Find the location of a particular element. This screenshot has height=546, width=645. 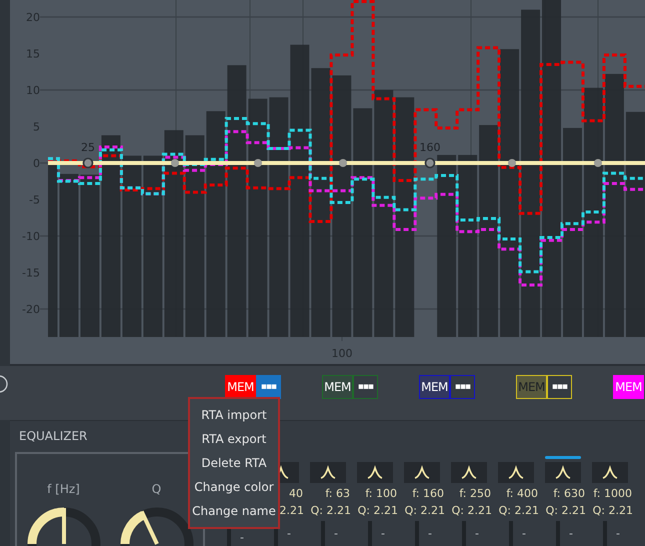

node-label: 160 is located at coordinates (430, 147).